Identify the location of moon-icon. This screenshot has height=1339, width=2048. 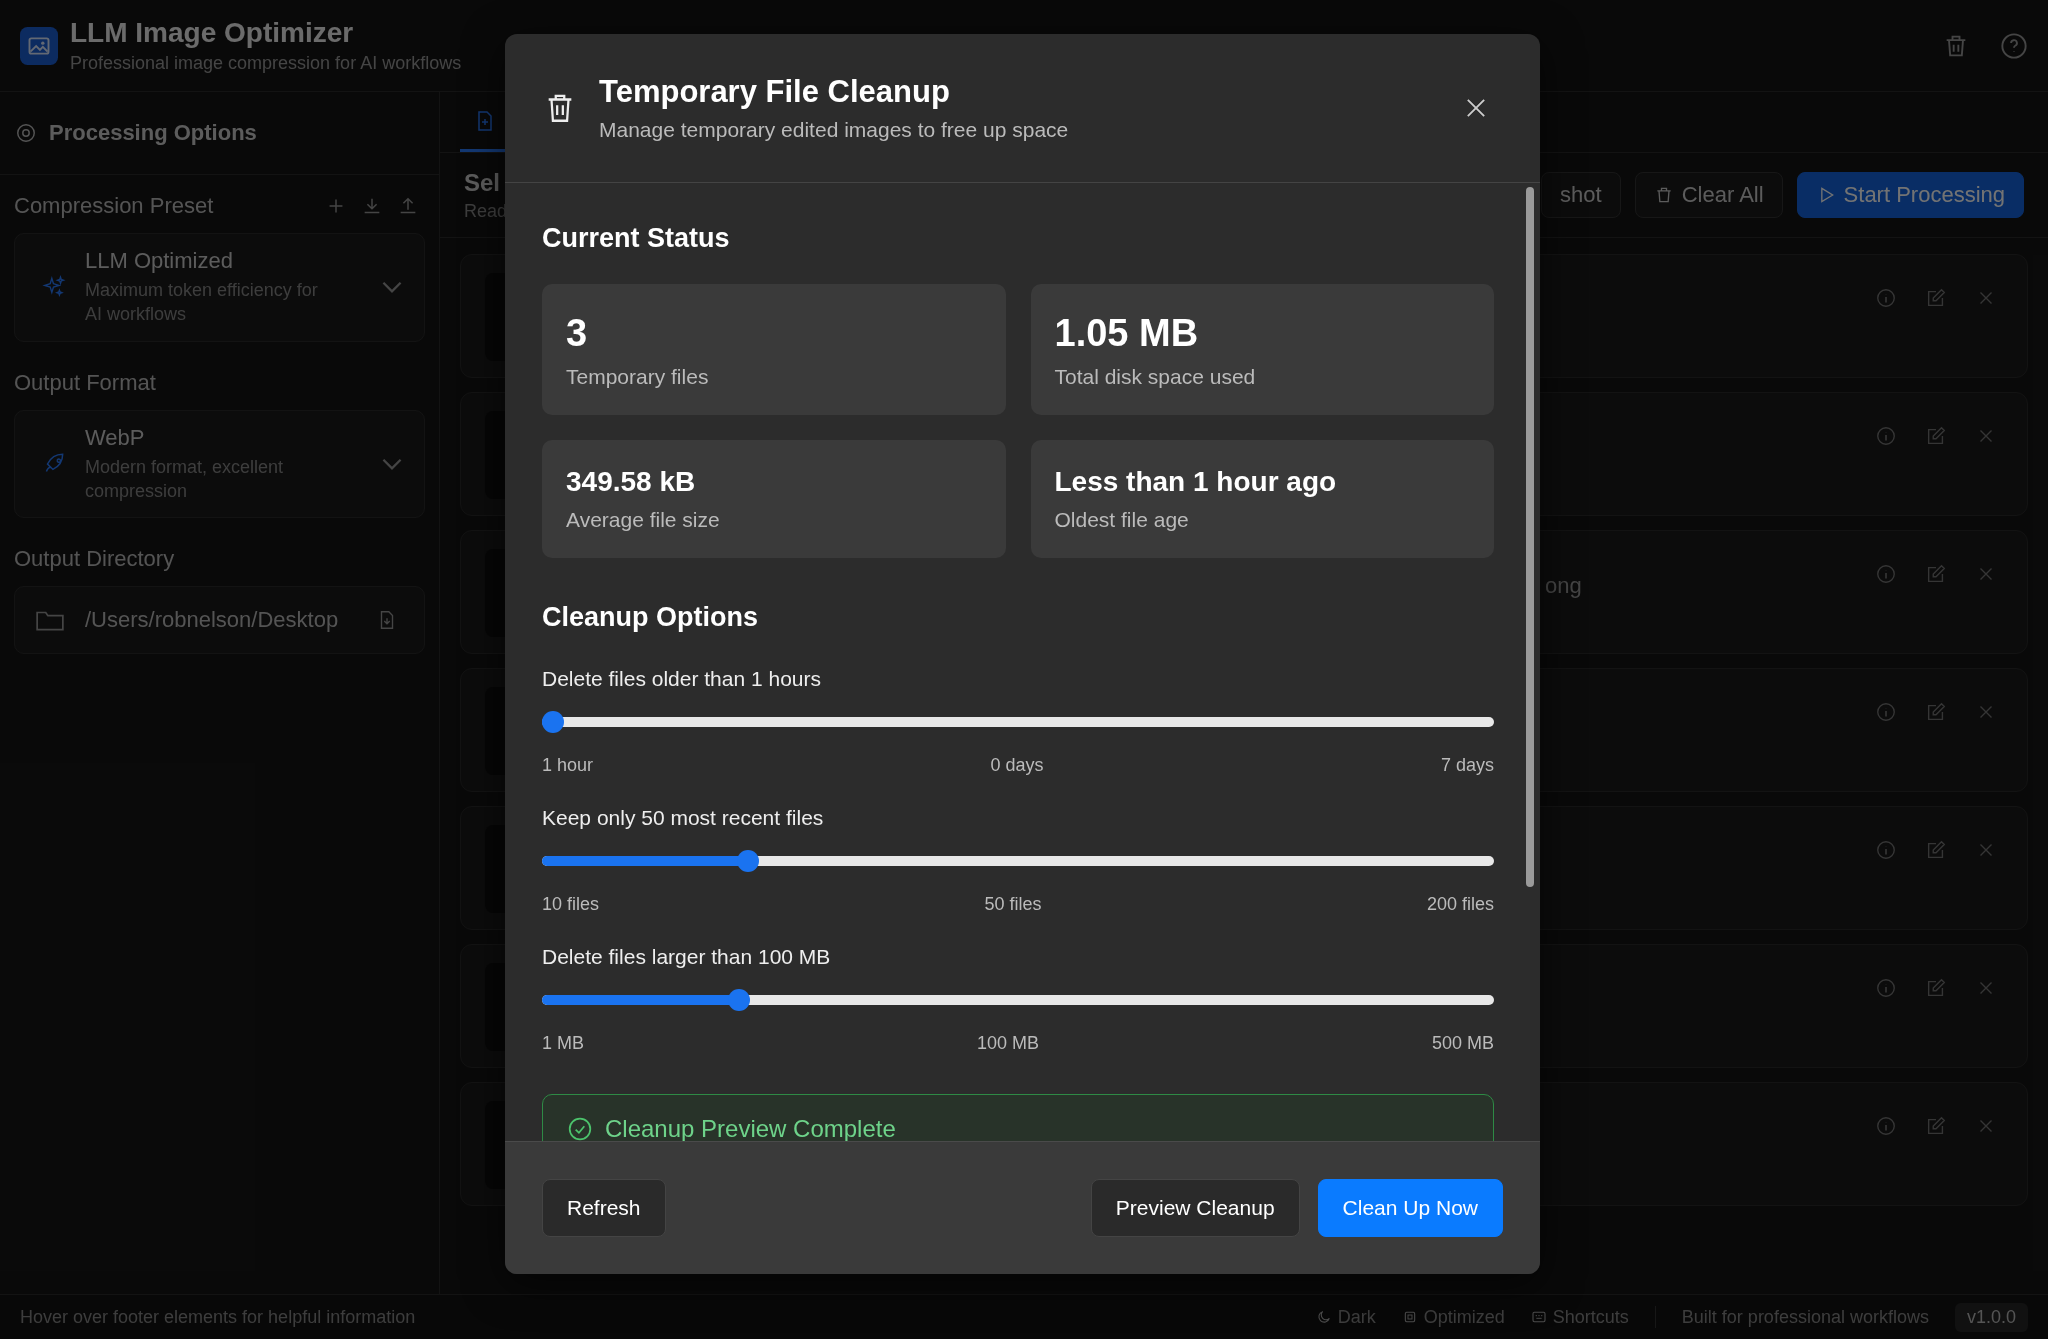
(1323, 1317).